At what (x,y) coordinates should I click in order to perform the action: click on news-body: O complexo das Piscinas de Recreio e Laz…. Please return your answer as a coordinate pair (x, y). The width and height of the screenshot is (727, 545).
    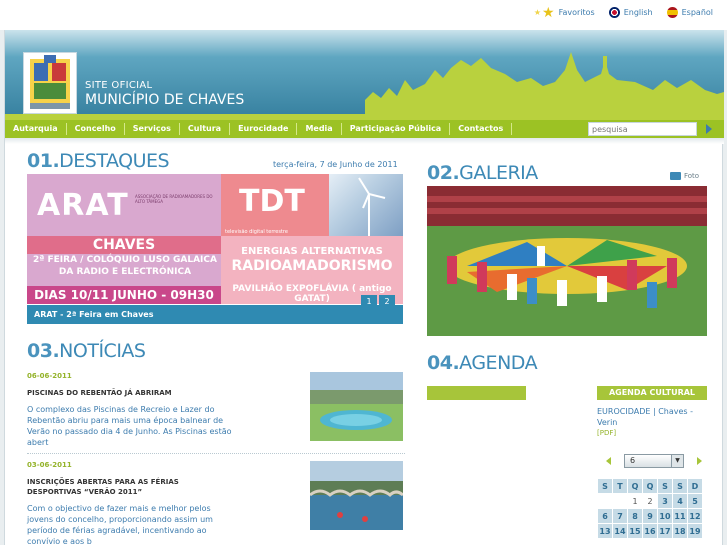
    Looking at the image, I should click on (132, 426).